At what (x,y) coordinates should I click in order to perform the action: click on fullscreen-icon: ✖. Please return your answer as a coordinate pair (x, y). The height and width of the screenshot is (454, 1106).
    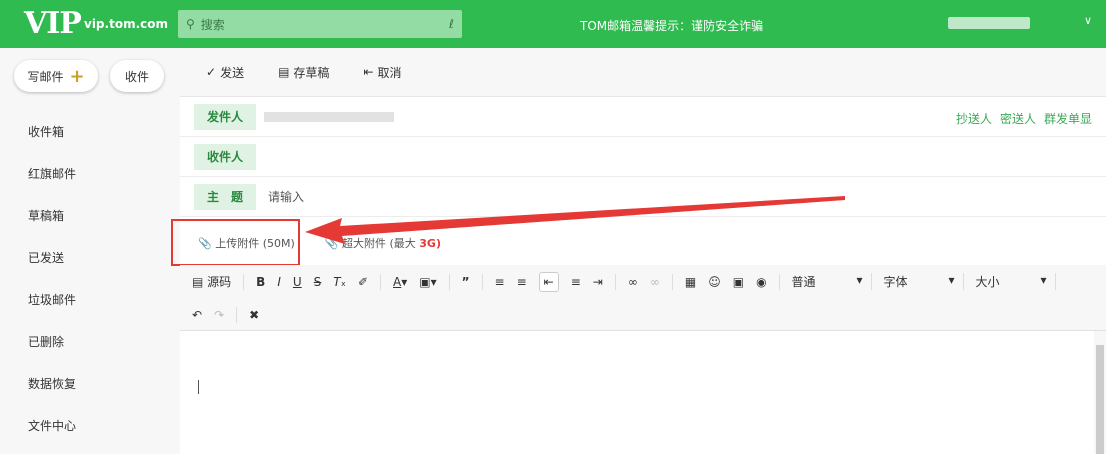
    Looking at the image, I should click on (254, 315).